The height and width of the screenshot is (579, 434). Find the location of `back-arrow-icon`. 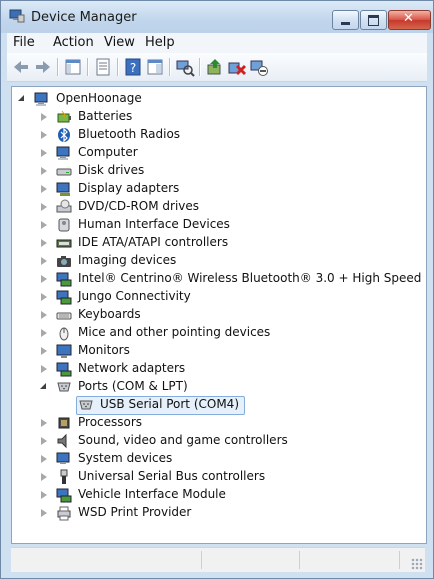

back-arrow-icon is located at coordinates (21, 67).